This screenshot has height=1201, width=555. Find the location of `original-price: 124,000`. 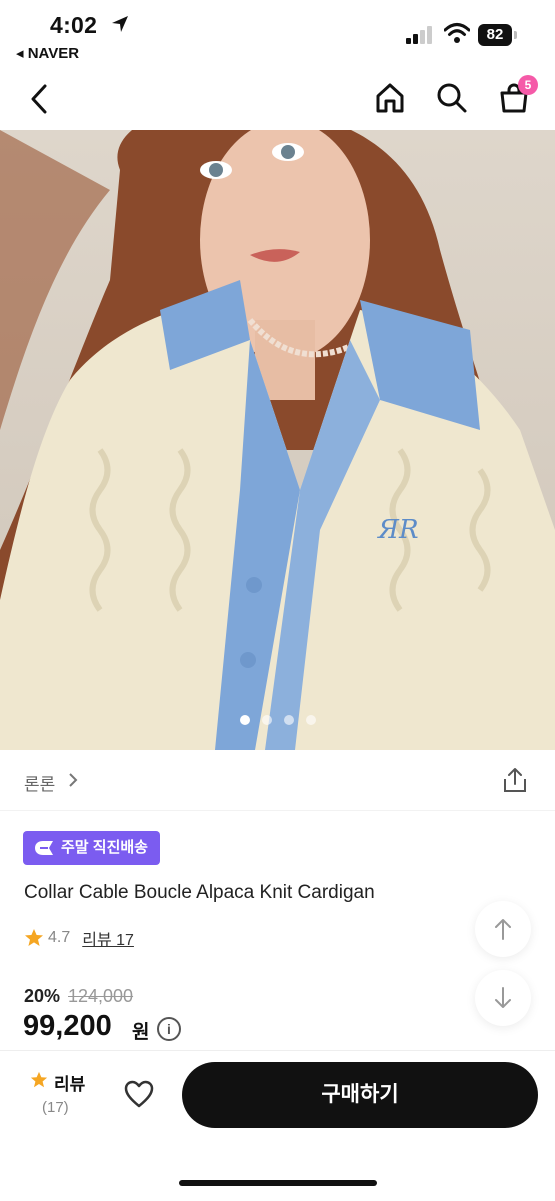

original-price: 124,000 is located at coordinates (101, 996).